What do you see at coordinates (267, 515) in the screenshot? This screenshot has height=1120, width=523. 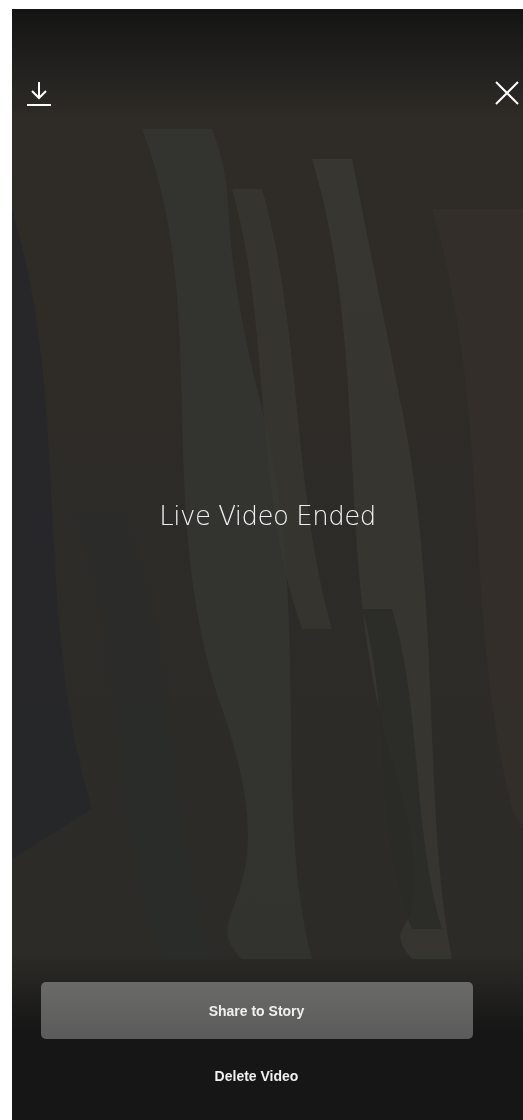 I see `status-title: Live Video Ended` at bounding box center [267, 515].